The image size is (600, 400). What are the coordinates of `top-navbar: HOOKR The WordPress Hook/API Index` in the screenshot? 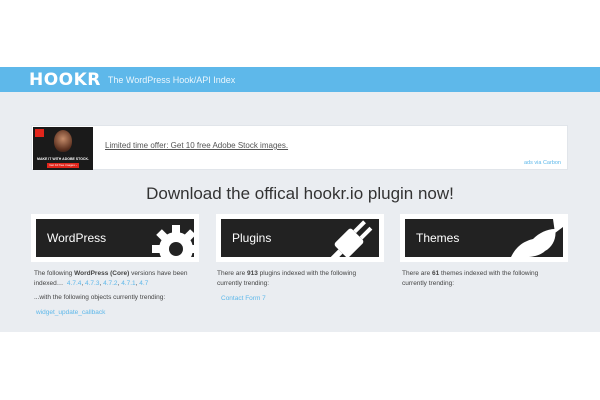 It's located at (300, 79).